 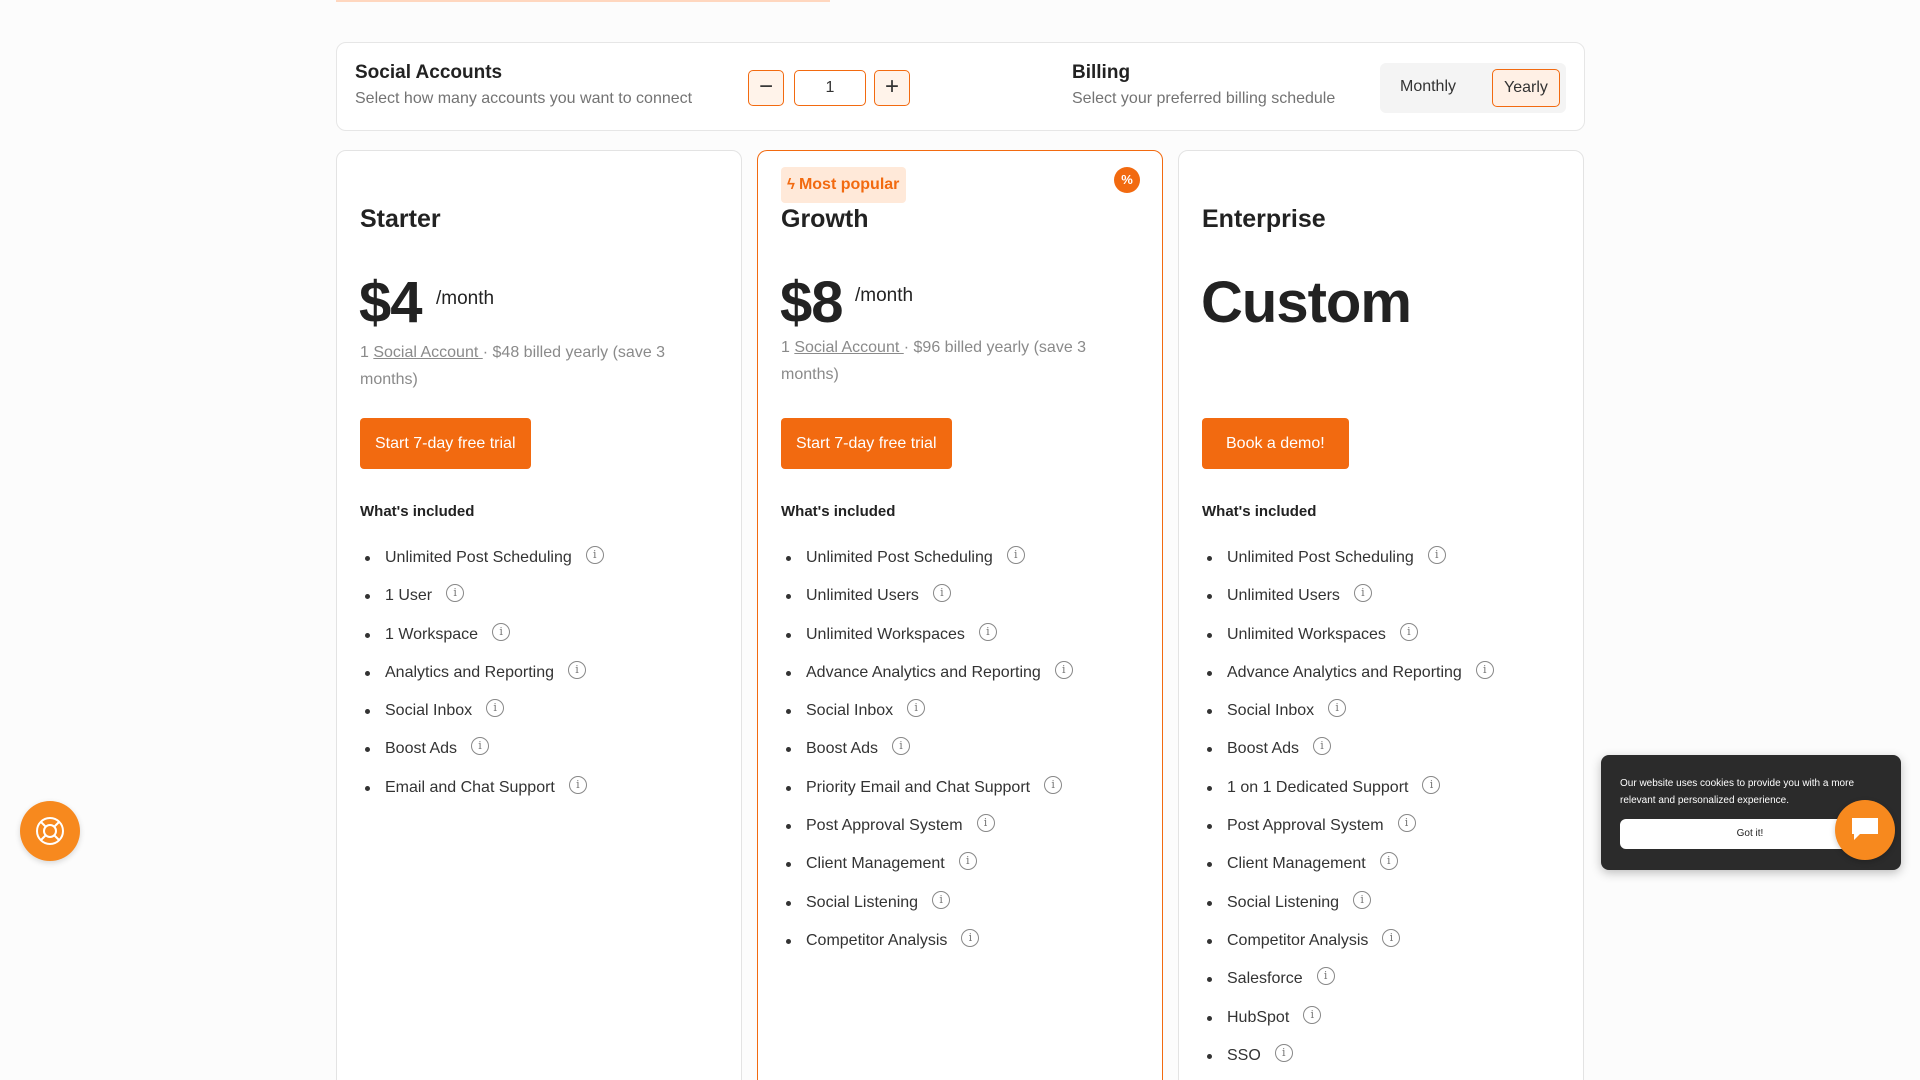 I want to click on feature-item: Unlimited Workspaces i, so click(x=1348, y=635).